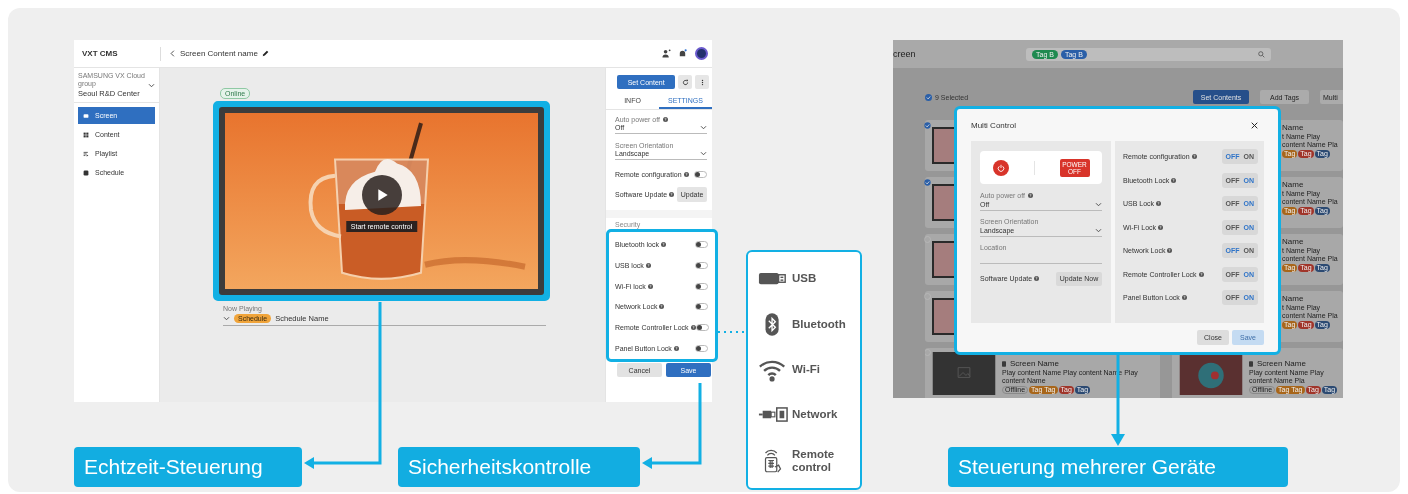  I want to click on power-button, so click(1000, 167).